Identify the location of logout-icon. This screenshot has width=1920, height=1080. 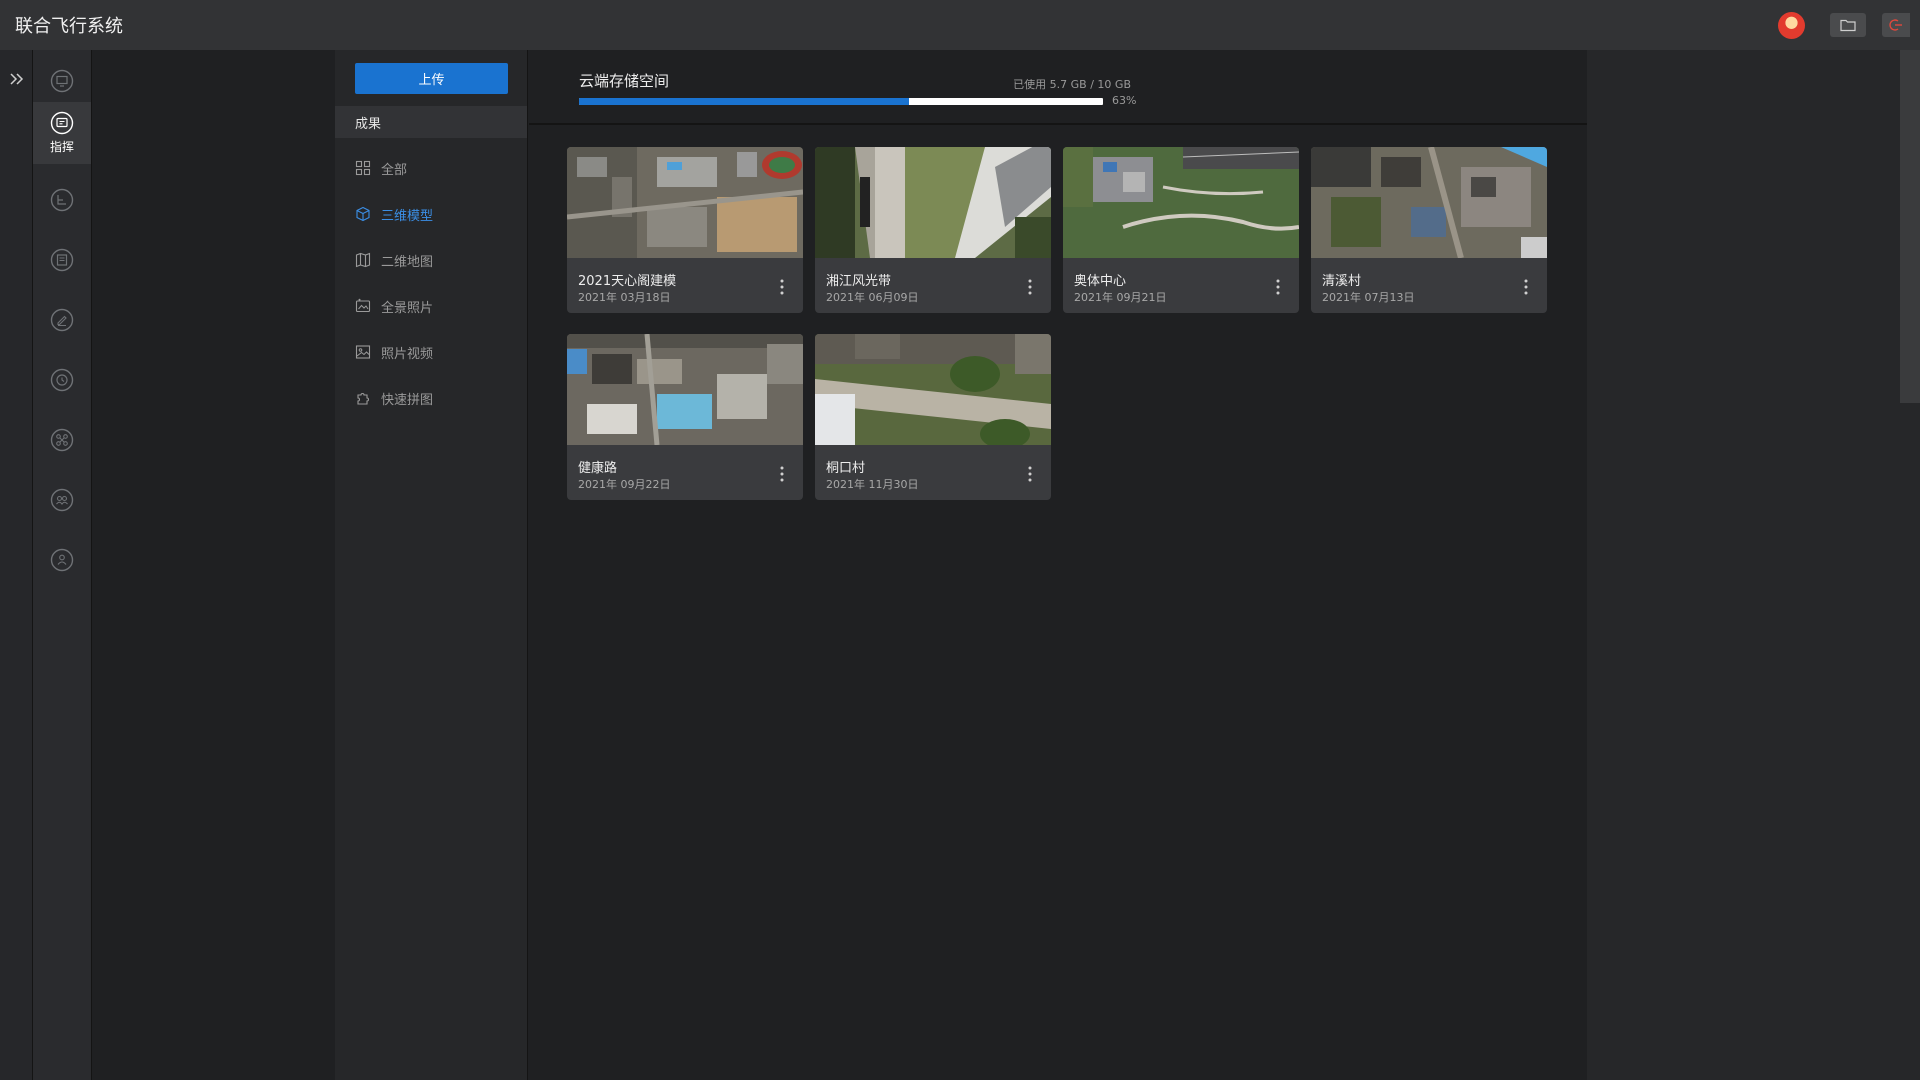
(1895, 25).